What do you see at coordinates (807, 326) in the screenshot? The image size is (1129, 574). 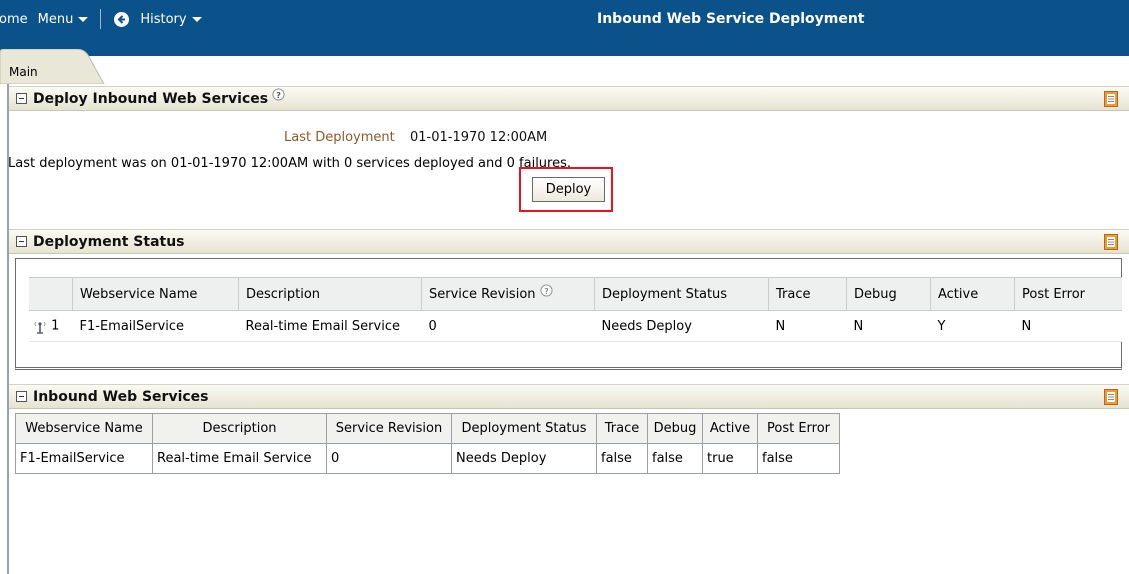 I see `cell-trace: N` at bounding box center [807, 326].